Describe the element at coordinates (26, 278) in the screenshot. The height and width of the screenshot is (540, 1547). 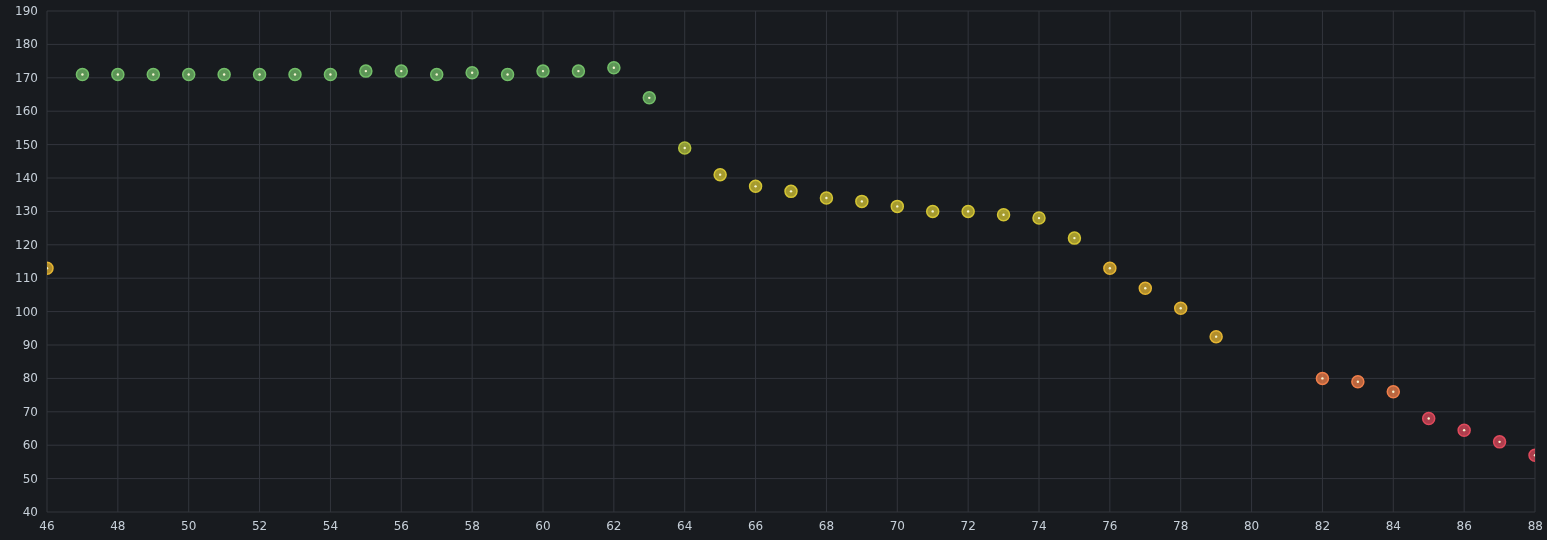
I see `y-tick-label: 110` at that location.